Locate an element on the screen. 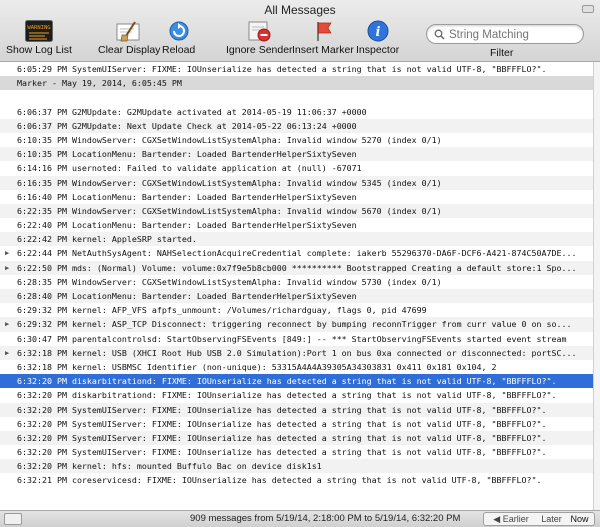 This screenshot has width=600, height=527. insert-marker-button: Insert Marker is located at coordinates (323, 38).